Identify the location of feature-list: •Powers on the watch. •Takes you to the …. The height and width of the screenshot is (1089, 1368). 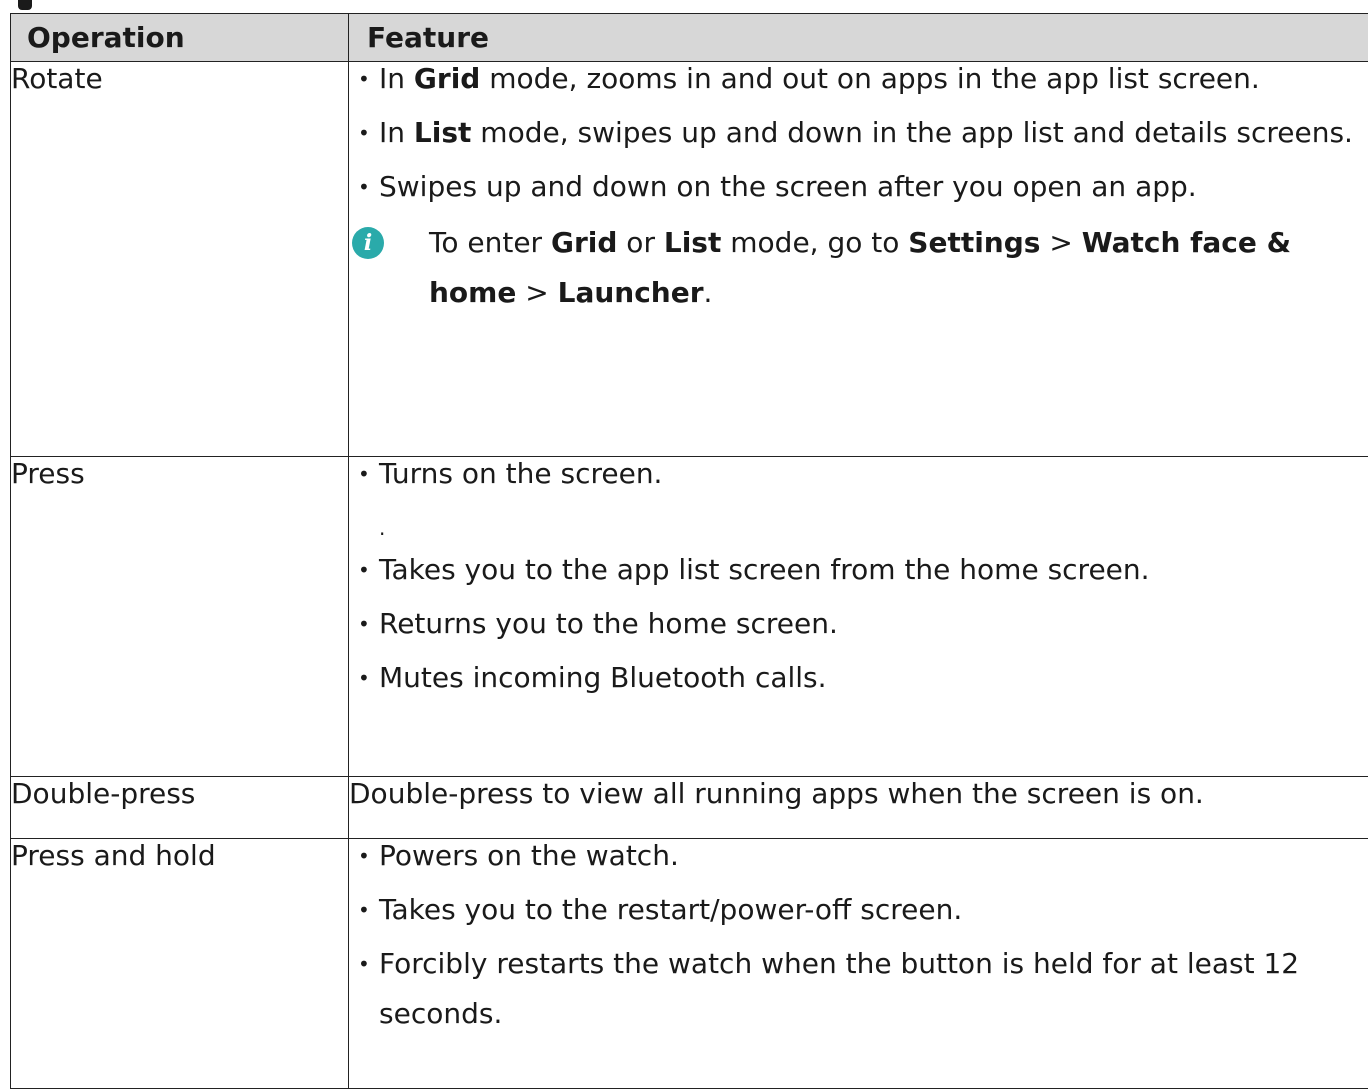
(858, 935).